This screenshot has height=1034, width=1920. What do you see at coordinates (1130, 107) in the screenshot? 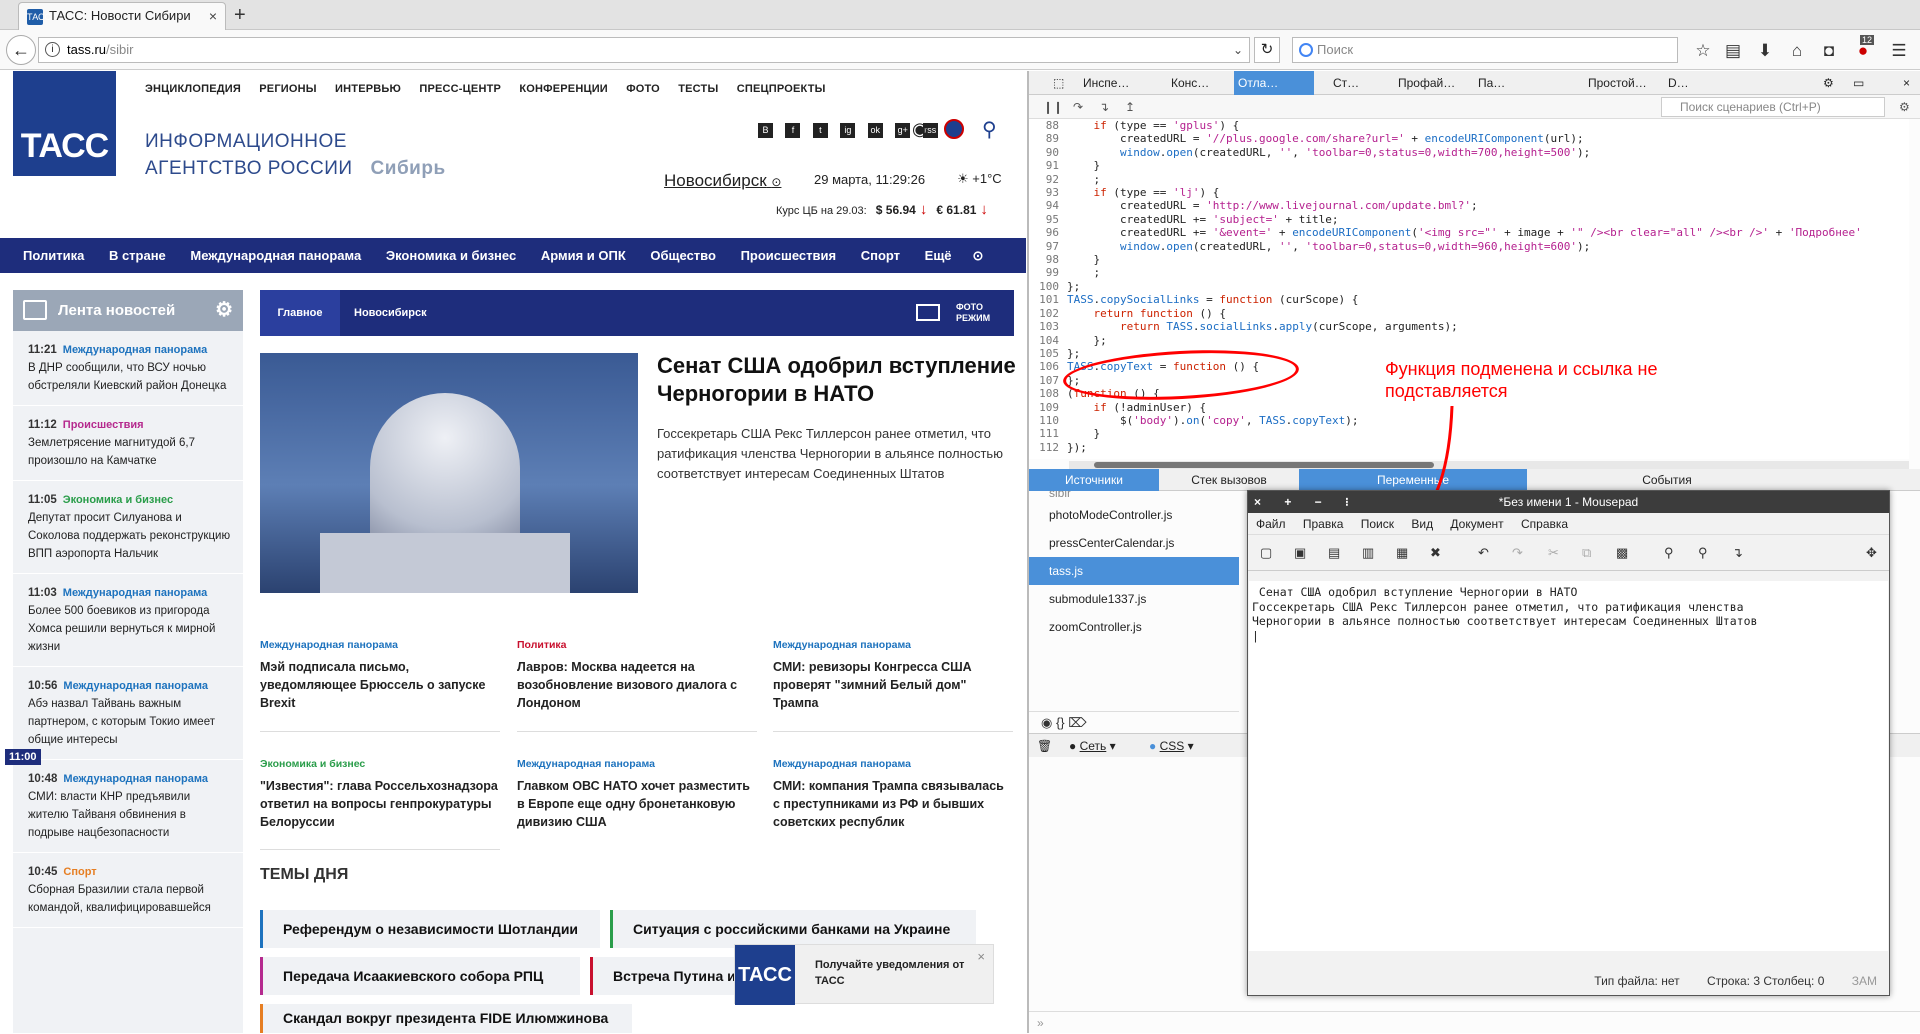
I see `step-out-icon: ↥` at bounding box center [1130, 107].